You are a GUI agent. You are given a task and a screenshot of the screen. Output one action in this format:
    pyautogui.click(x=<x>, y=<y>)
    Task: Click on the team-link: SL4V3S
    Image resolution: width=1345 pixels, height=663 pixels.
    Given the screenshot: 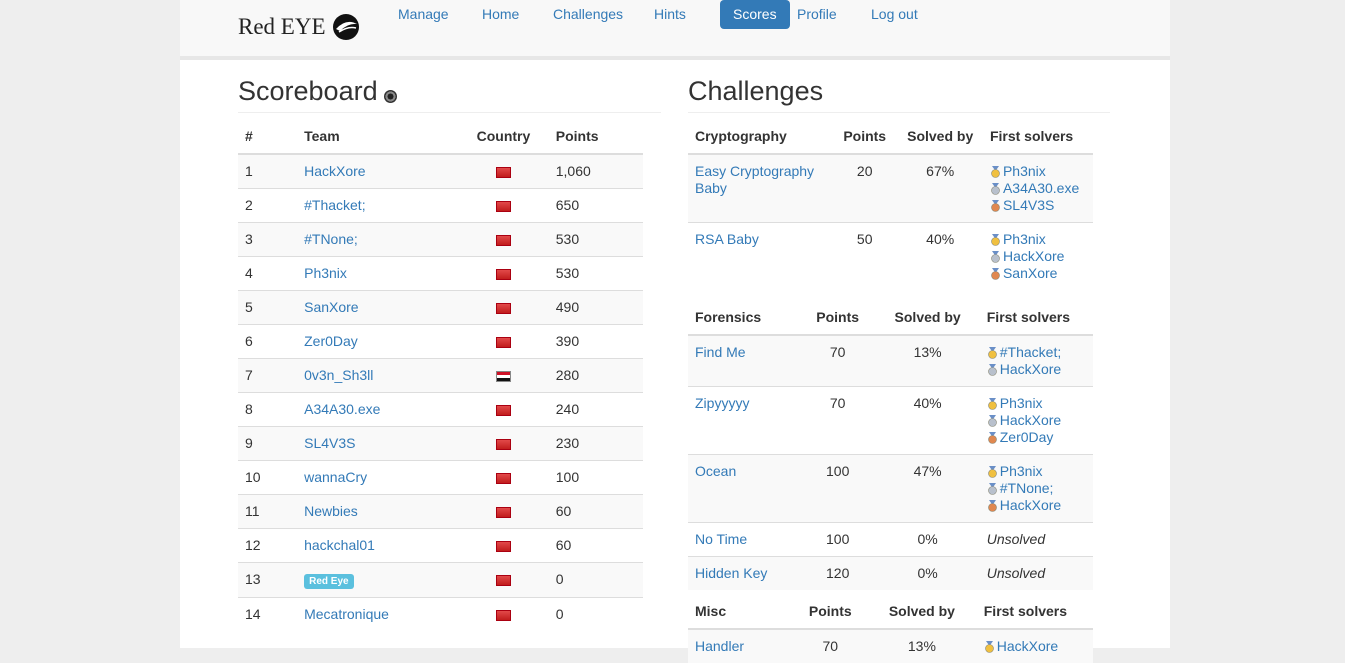 What is the action you would take?
    pyautogui.click(x=329, y=443)
    